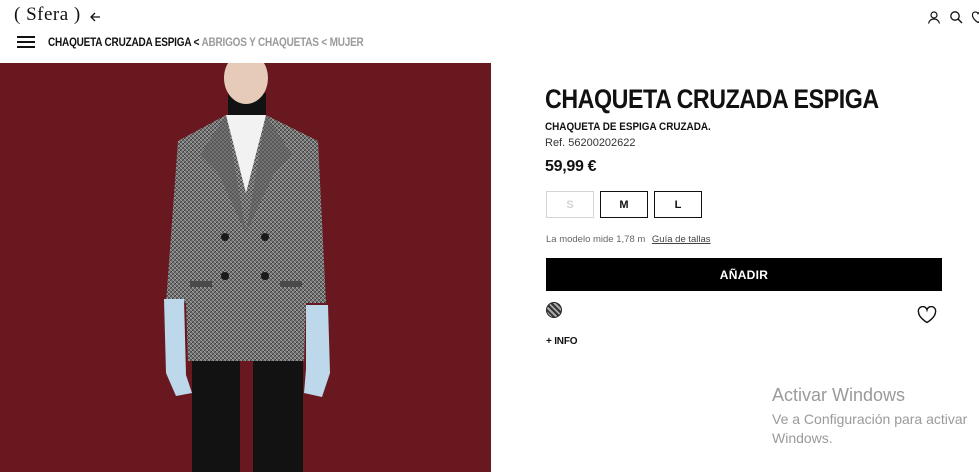  I want to click on size-option-s: S, so click(570, 204).